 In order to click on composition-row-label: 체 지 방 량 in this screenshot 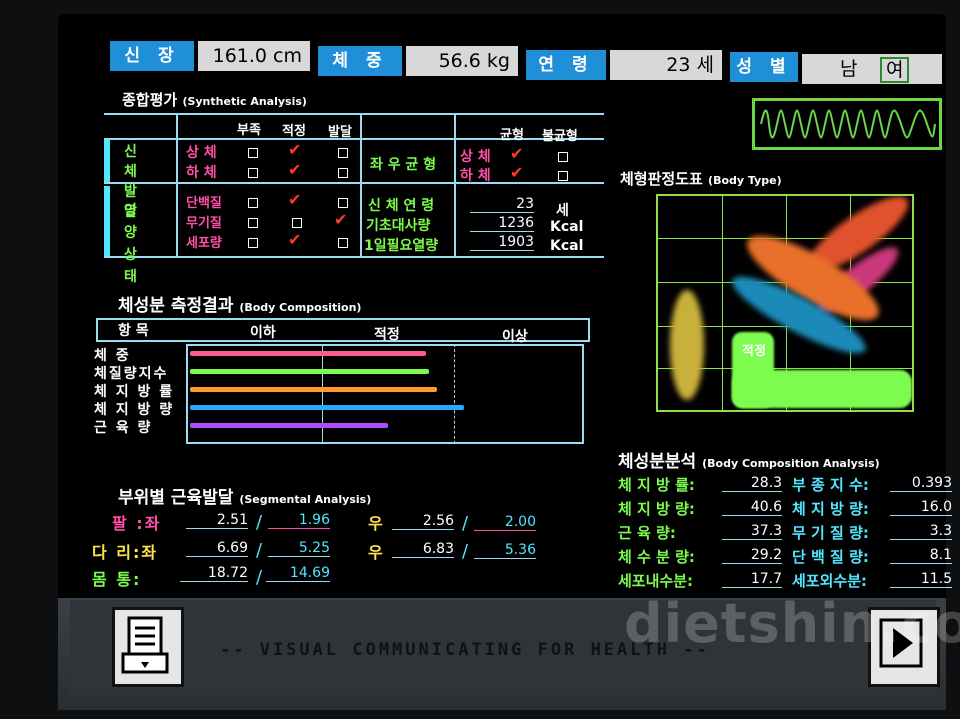, I will do `click(134, 410)`.